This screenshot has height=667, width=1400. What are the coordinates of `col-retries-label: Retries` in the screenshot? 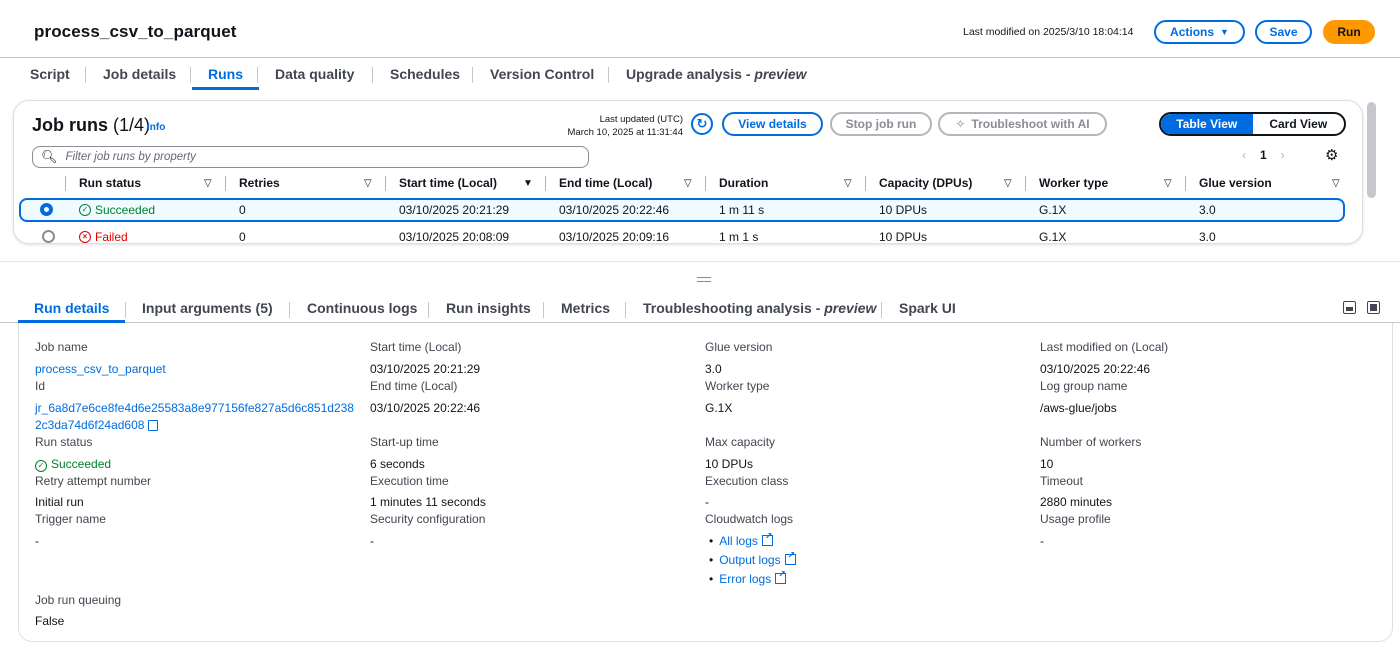 It's located at (259, 183).